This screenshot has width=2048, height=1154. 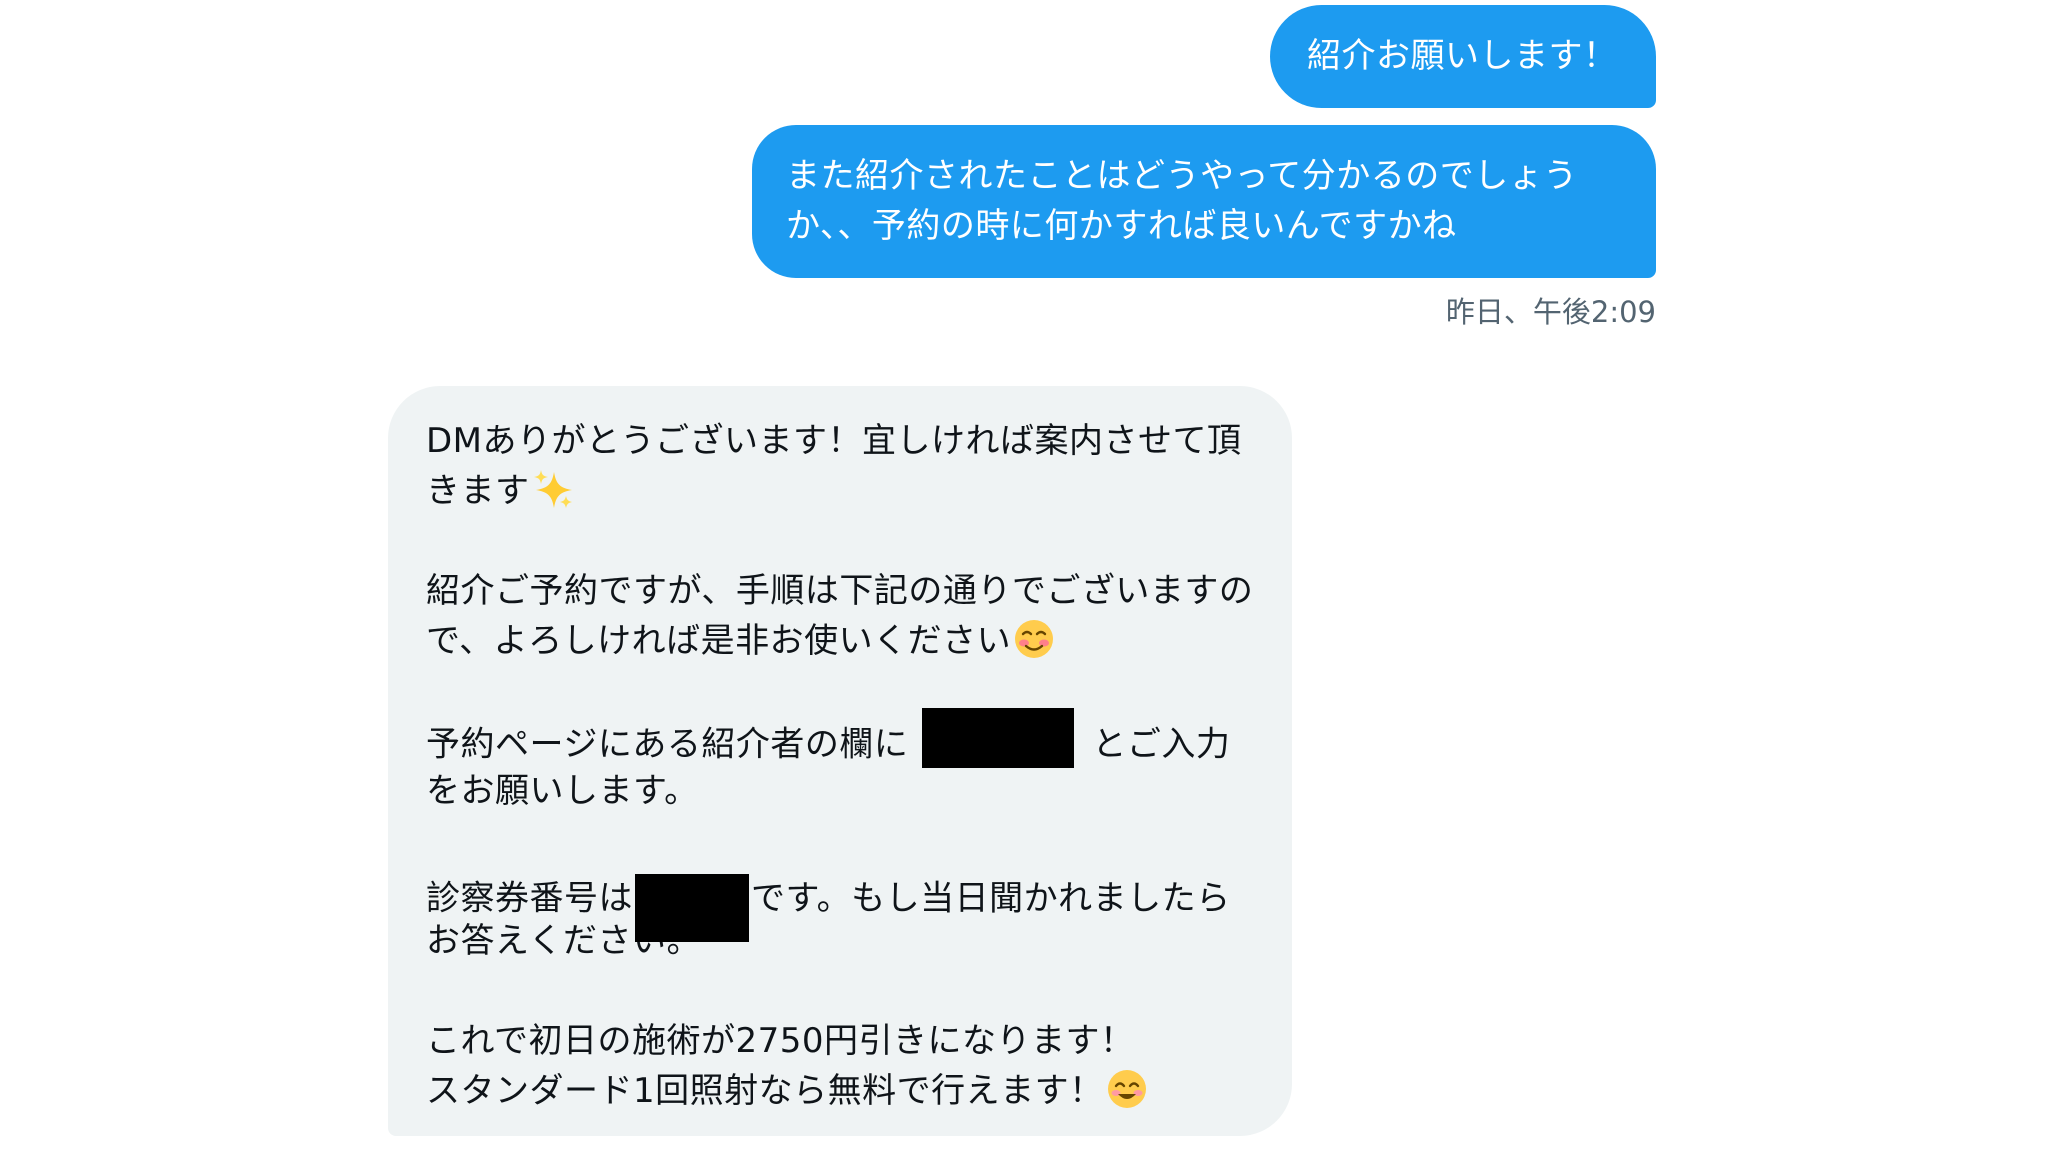 I want to click on message-text: で、よろしければ是非お使いください, so click(x=719, y=641).